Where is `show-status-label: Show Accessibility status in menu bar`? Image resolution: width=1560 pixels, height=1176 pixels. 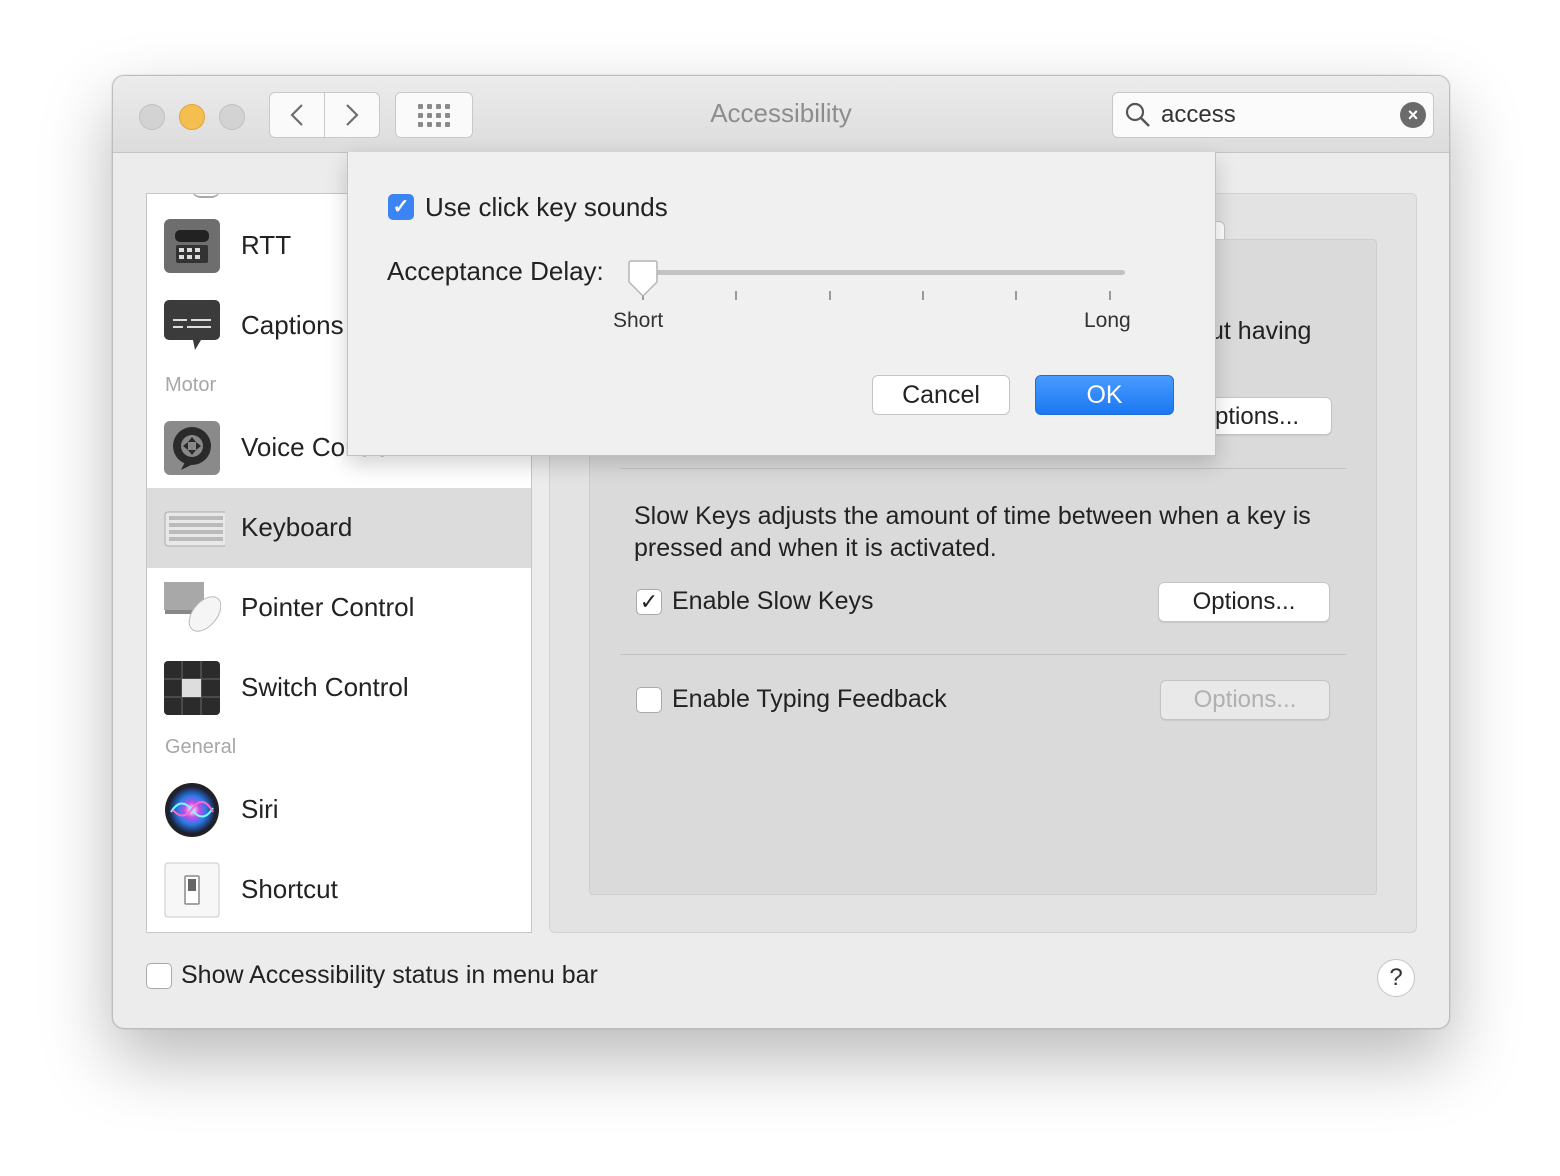 show-status-label: Show Accessibility status in menu bar is located at coordinates (389, 975).